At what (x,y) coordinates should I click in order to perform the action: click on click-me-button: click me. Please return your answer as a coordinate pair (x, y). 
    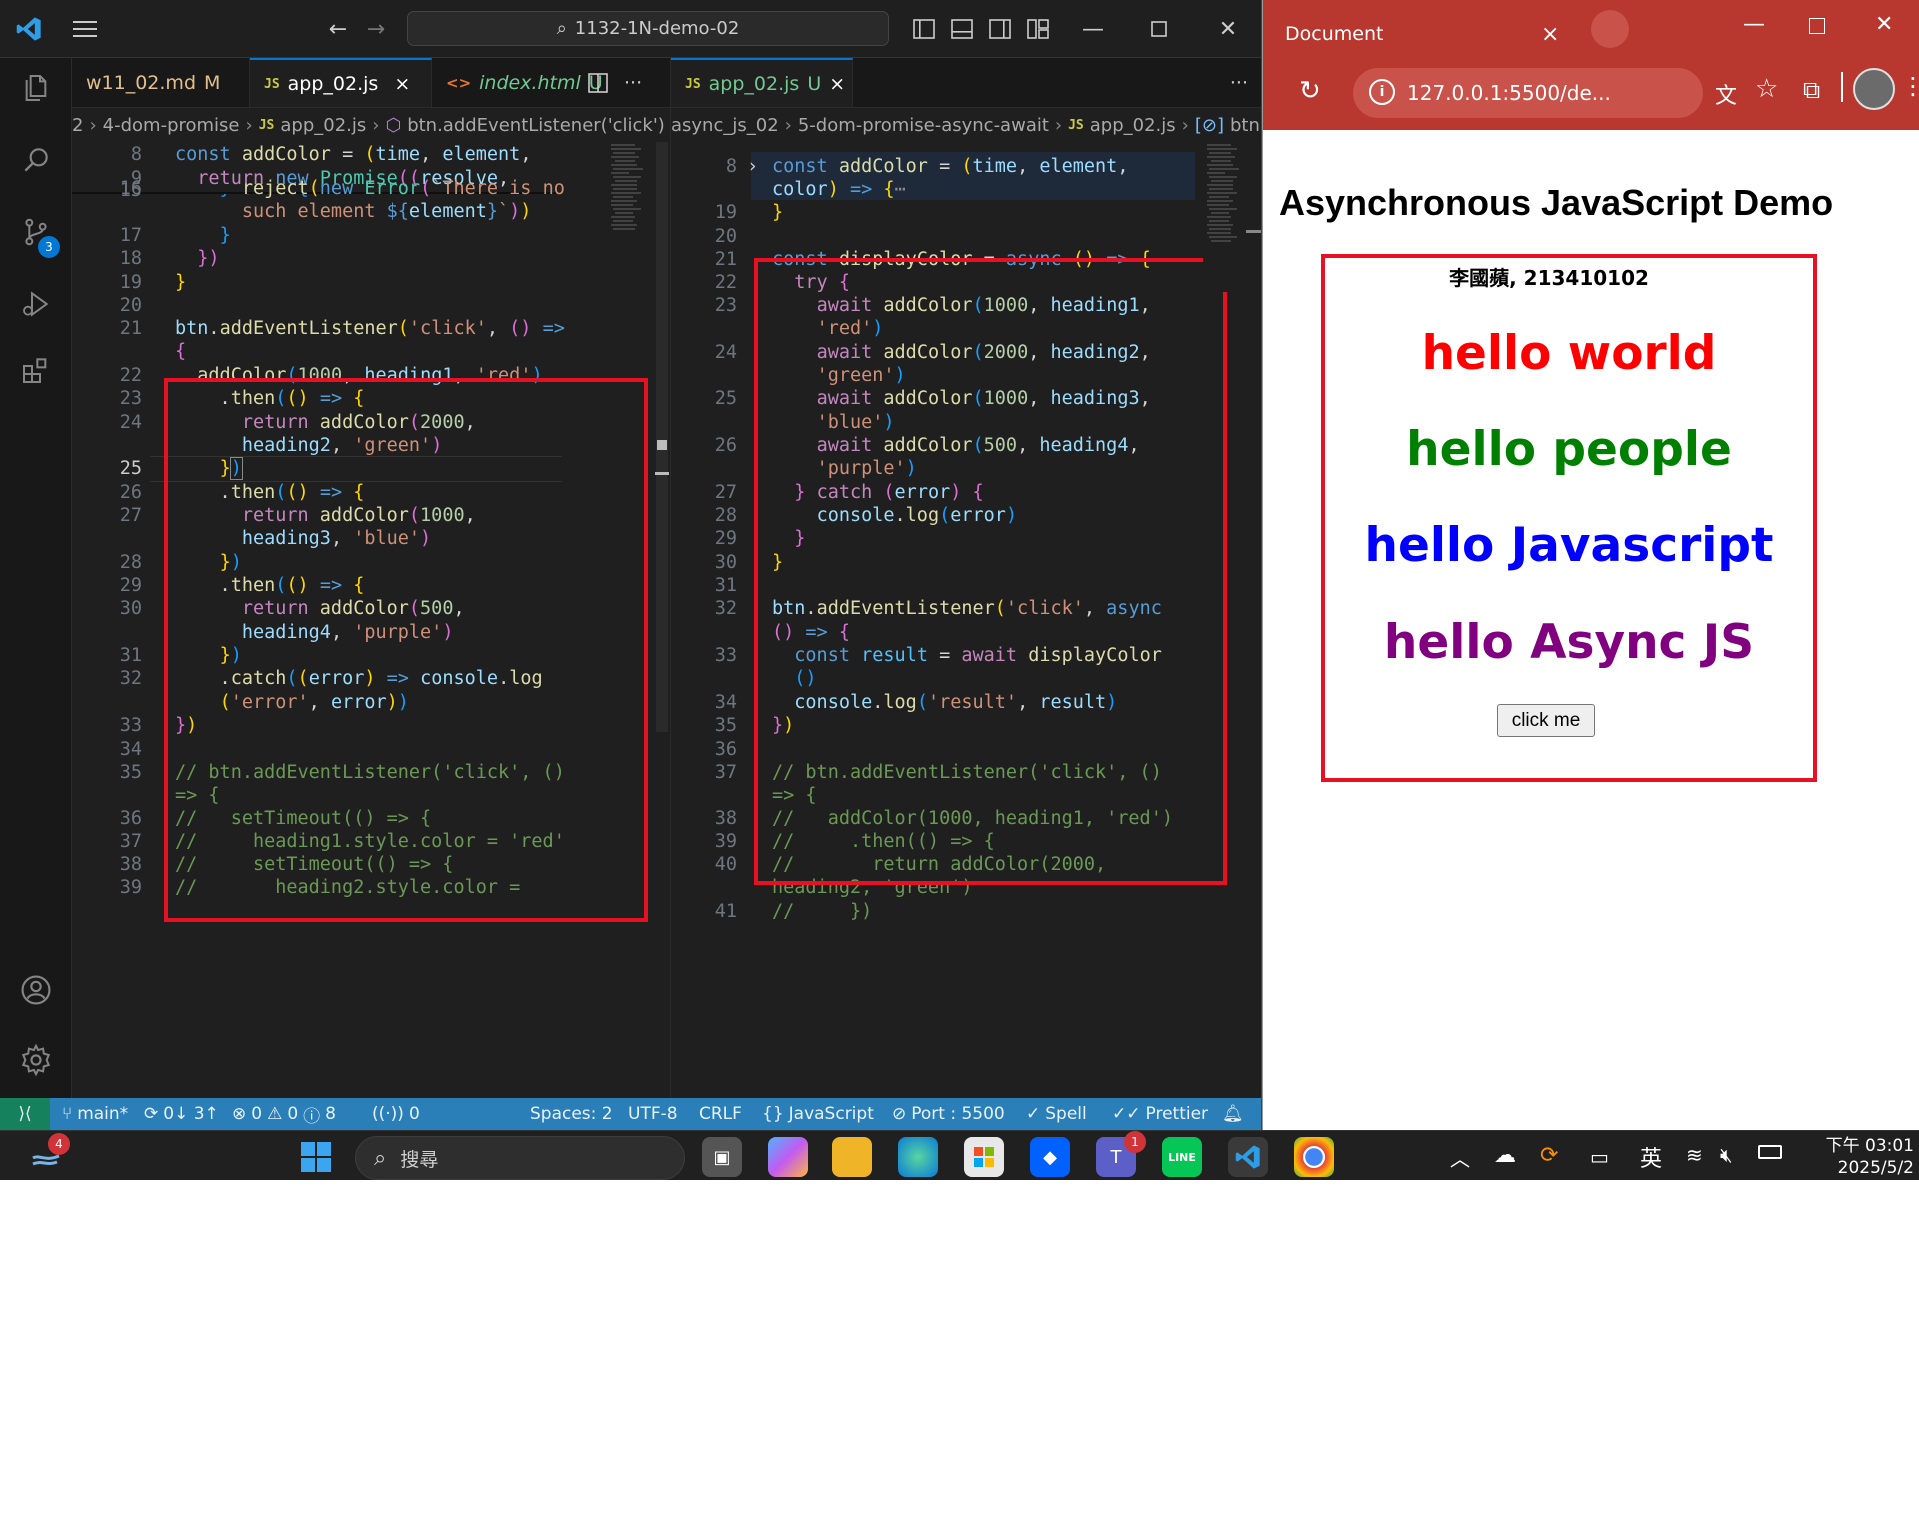
    Looking at the image, I should click on (1546, 720).